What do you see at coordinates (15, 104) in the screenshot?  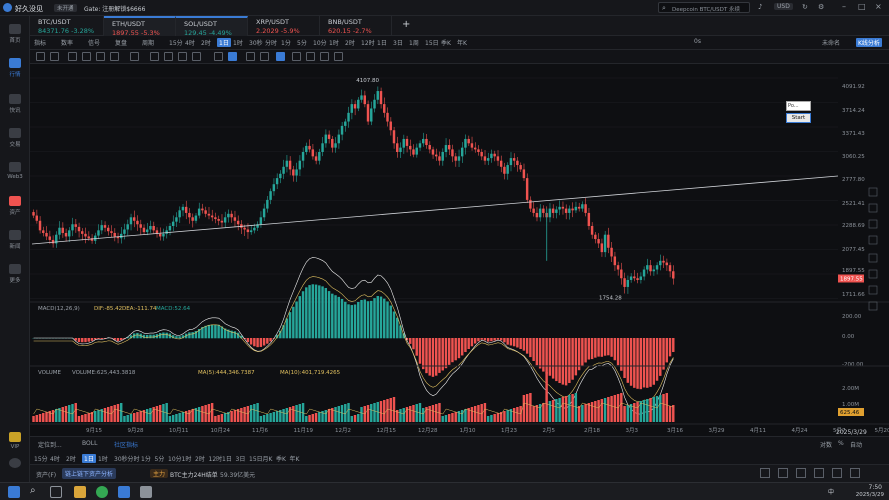 I see `sidebar-item-news-flash: 快讯` at bounding box center [15, 104].